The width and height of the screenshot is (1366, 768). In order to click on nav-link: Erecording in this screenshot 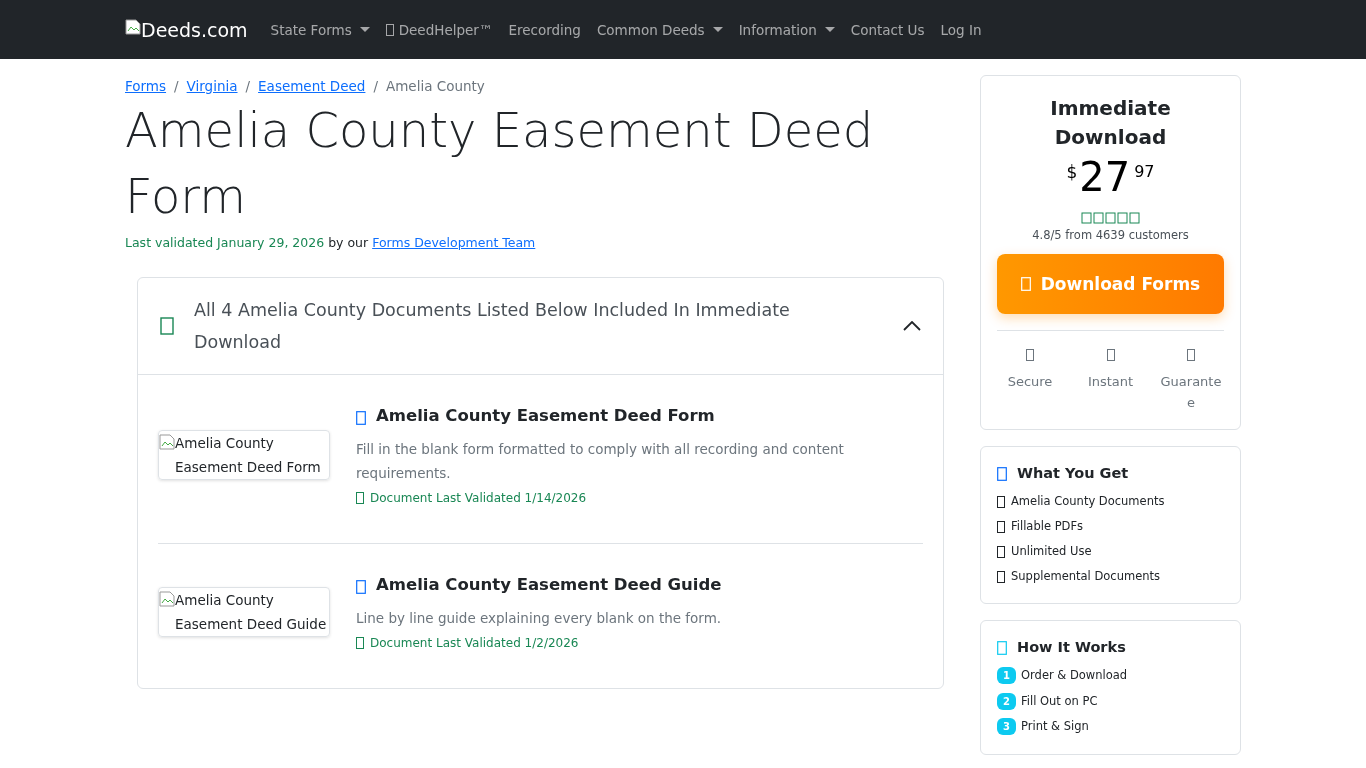, I will do `click(544, 29)`.